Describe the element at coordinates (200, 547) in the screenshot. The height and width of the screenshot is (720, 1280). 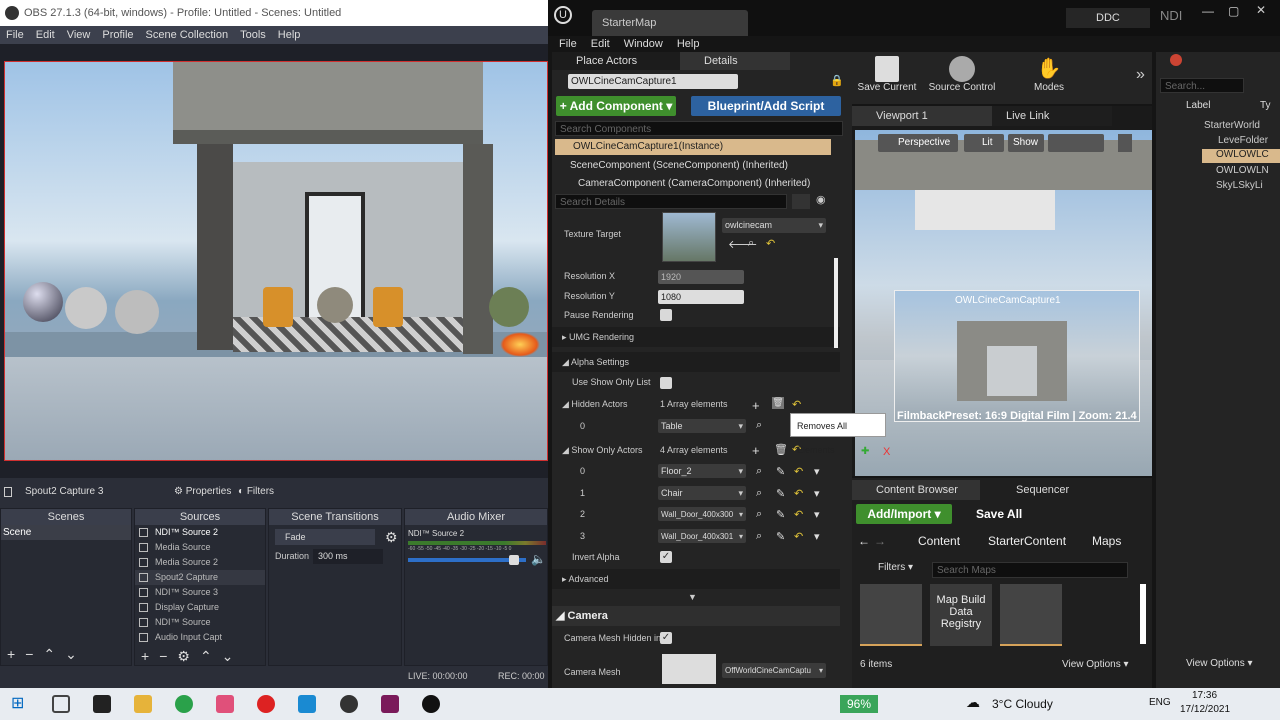
I see `source-item: Media Source` at that location.